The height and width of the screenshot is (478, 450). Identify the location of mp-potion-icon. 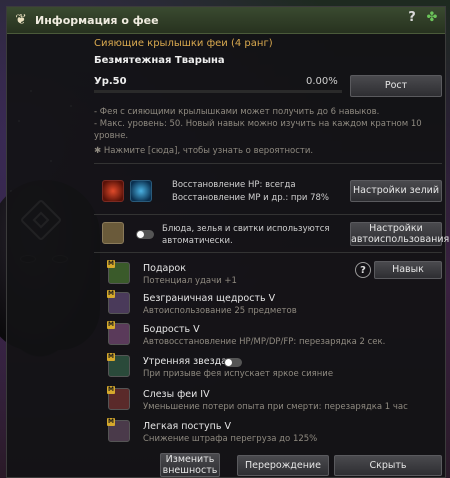
(141, 191).